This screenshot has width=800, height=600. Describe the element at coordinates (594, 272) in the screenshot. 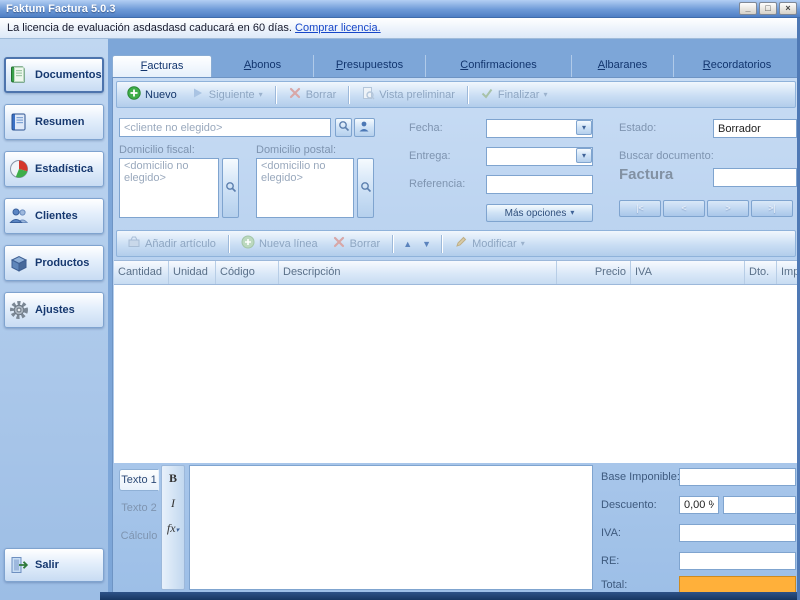

I see `column-header-precio: Precio` at that location.